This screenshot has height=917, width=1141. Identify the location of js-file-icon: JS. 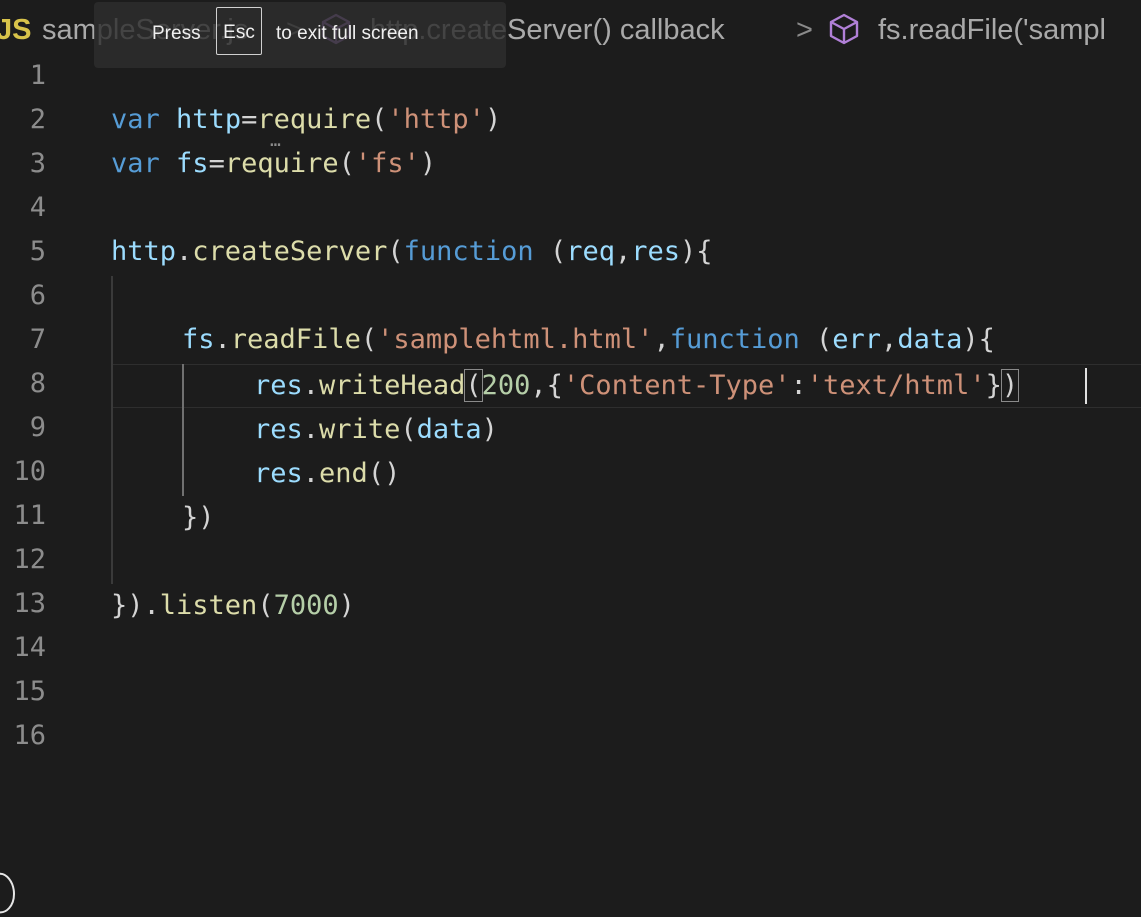
(16, 30).